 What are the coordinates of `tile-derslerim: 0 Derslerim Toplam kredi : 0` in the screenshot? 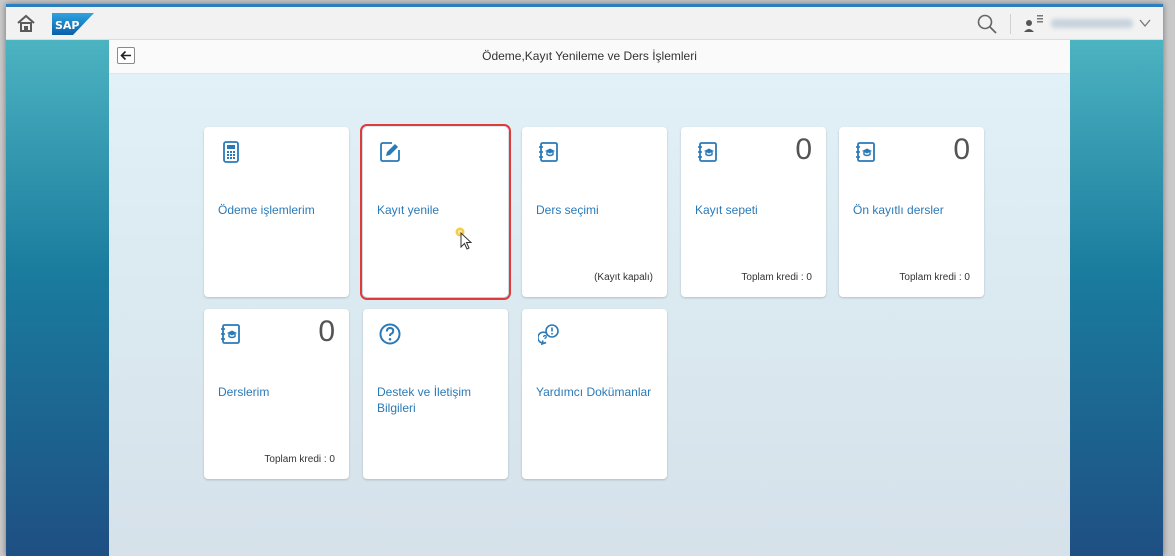 It's located at (276, 394).